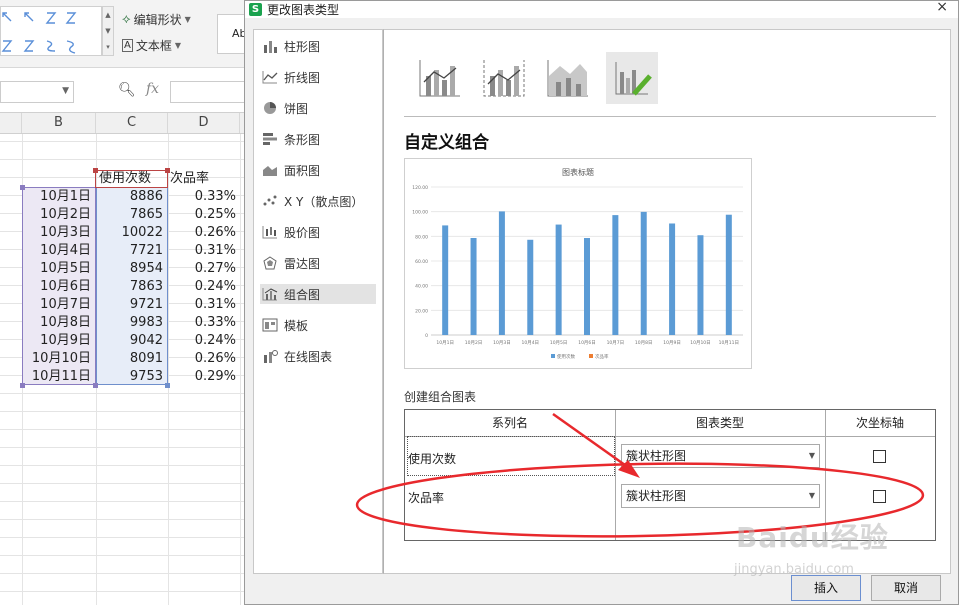 The image size is (959, 605). Describe the element at coordinates (58, 377) in the screenshot. I see `date-cell: 10月11日` at that location.